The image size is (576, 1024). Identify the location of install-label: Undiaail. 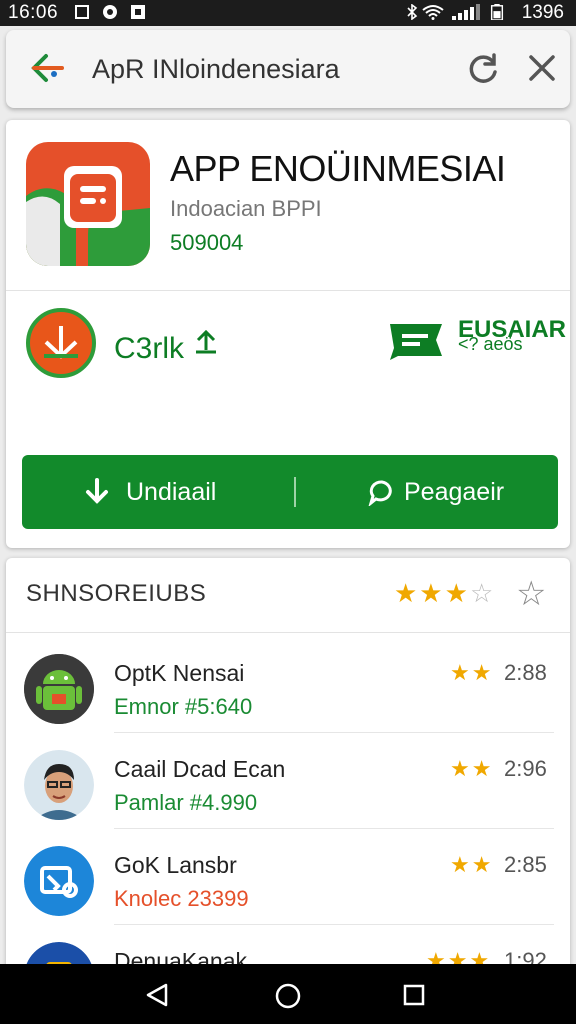
(171, 491).